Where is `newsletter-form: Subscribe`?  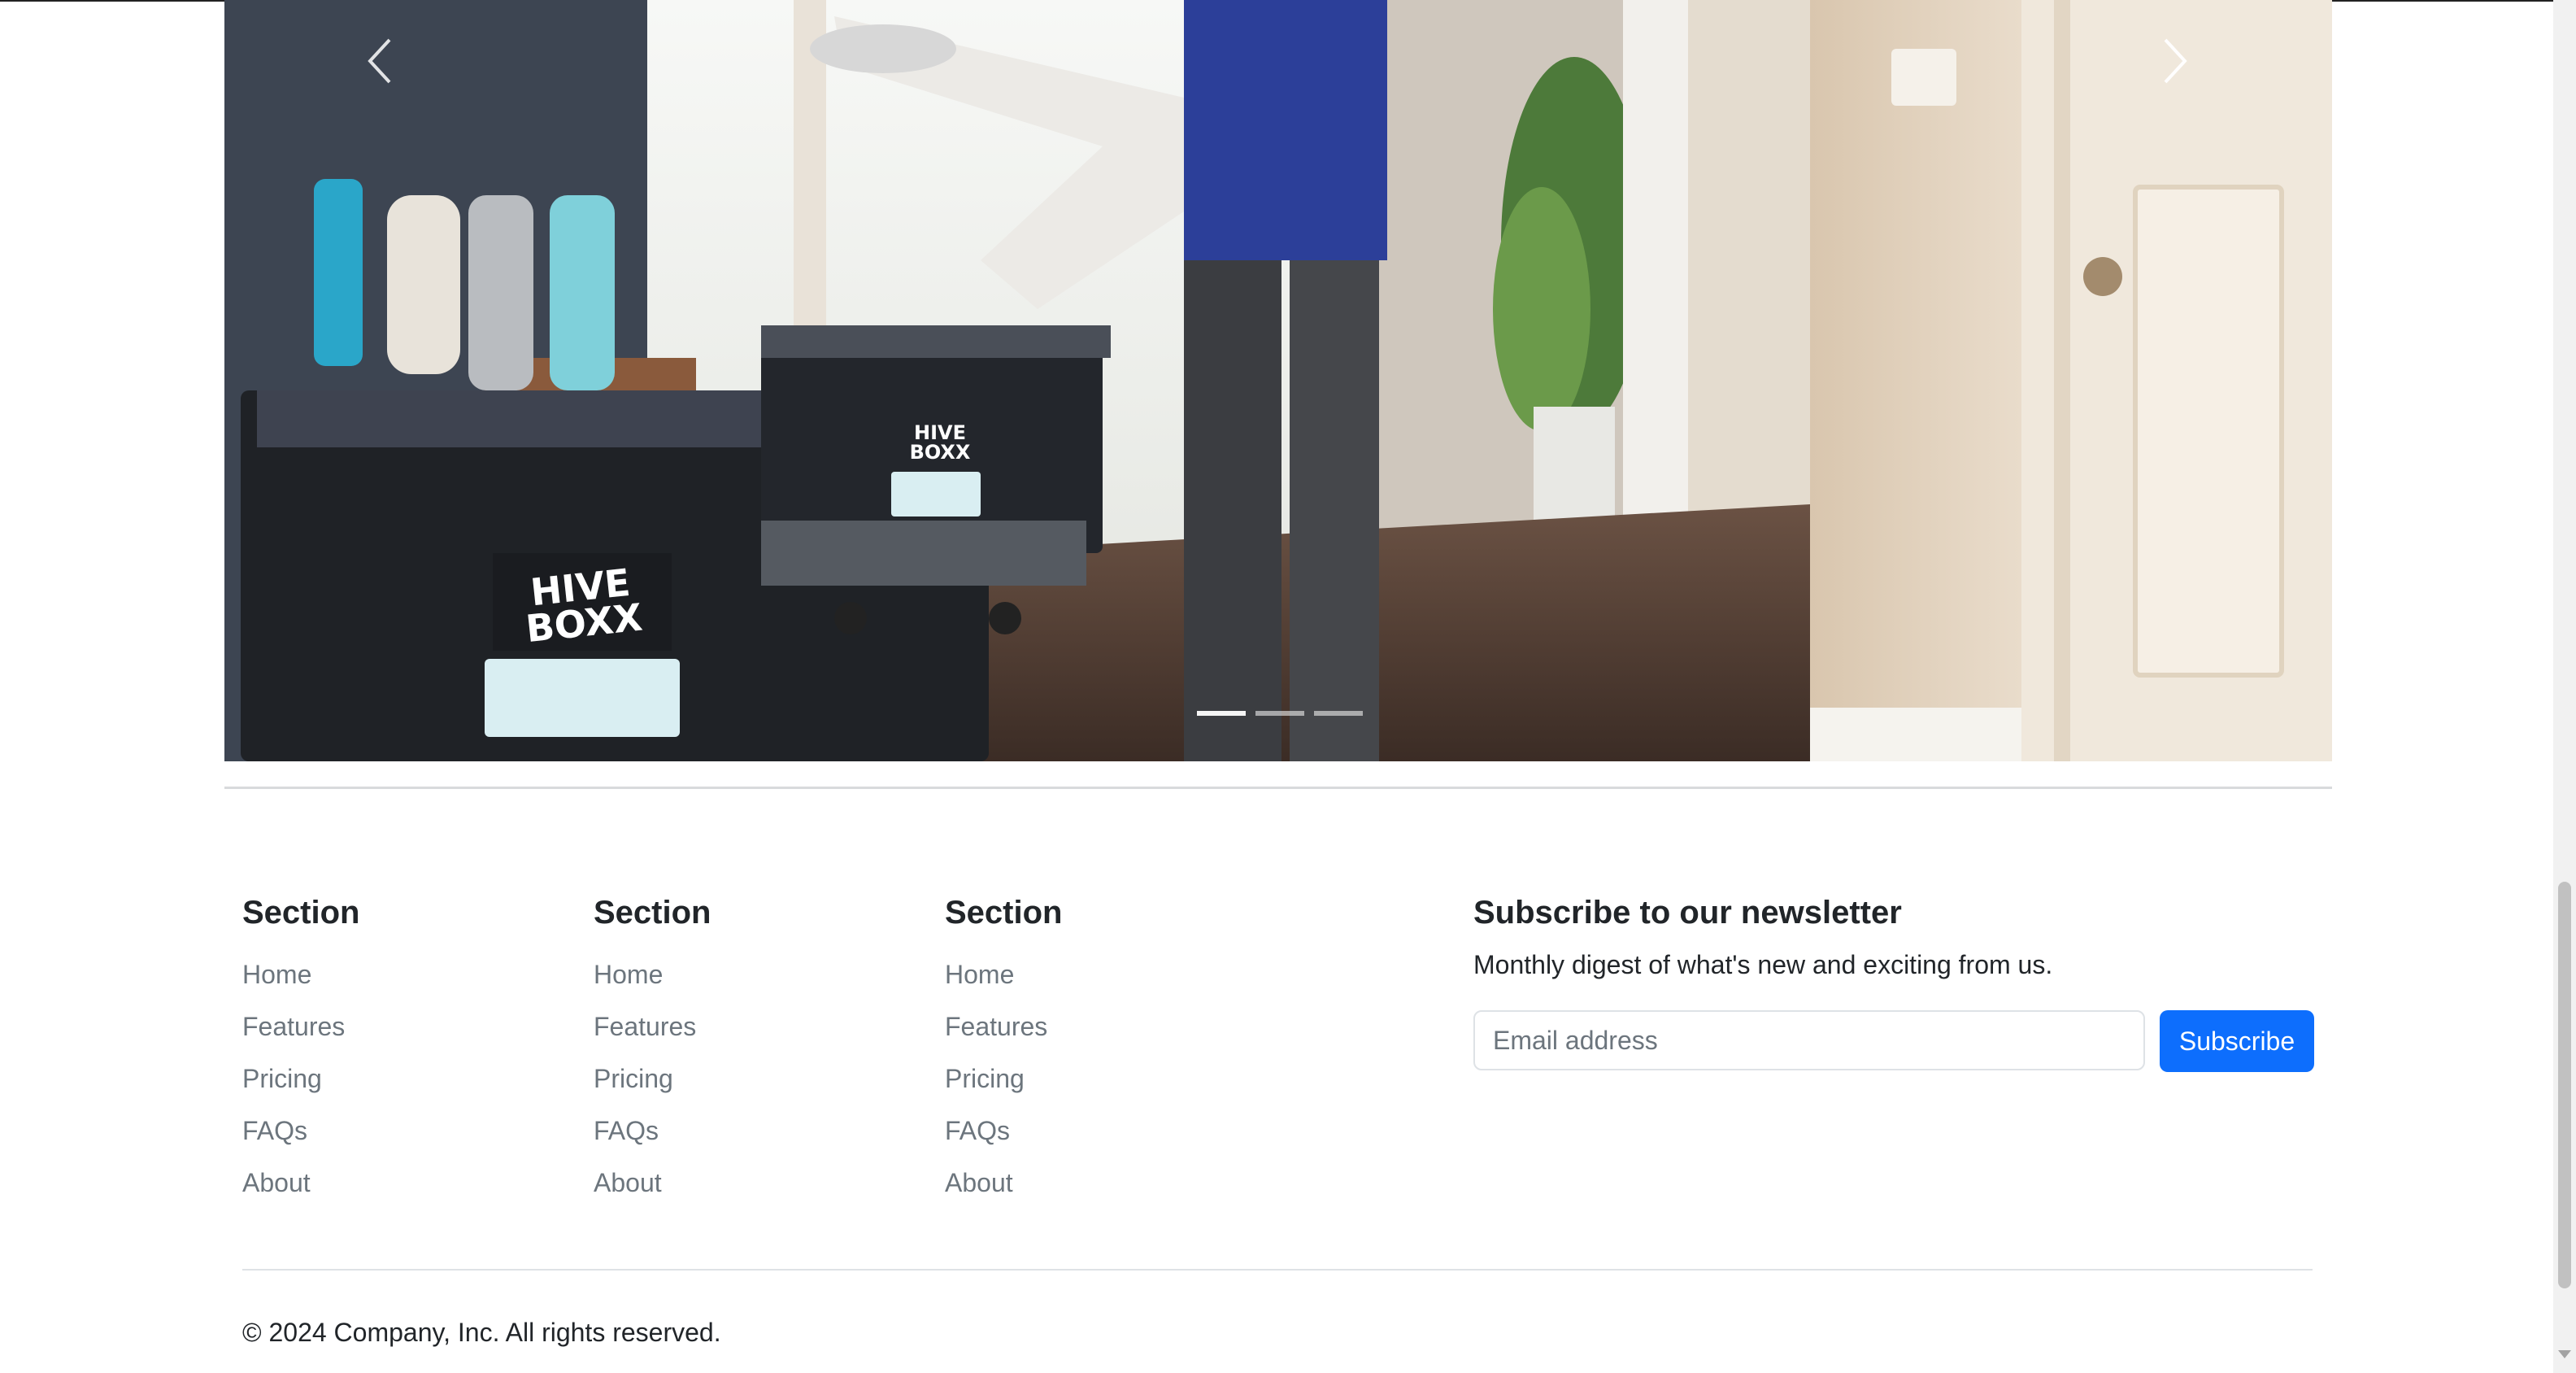 newsletter-form: Subscribe is located at coordinates (1893, 1041).